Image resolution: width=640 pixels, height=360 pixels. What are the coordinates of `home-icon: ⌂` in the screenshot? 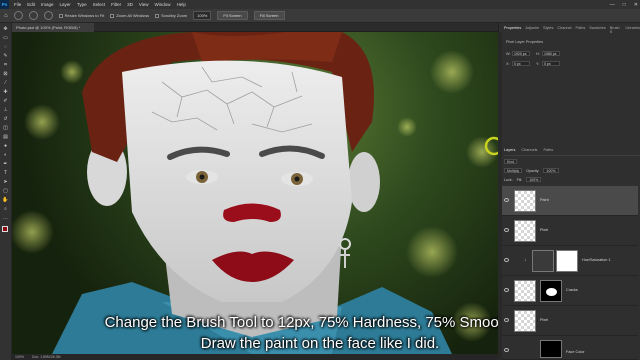 It's located at (6, 16).